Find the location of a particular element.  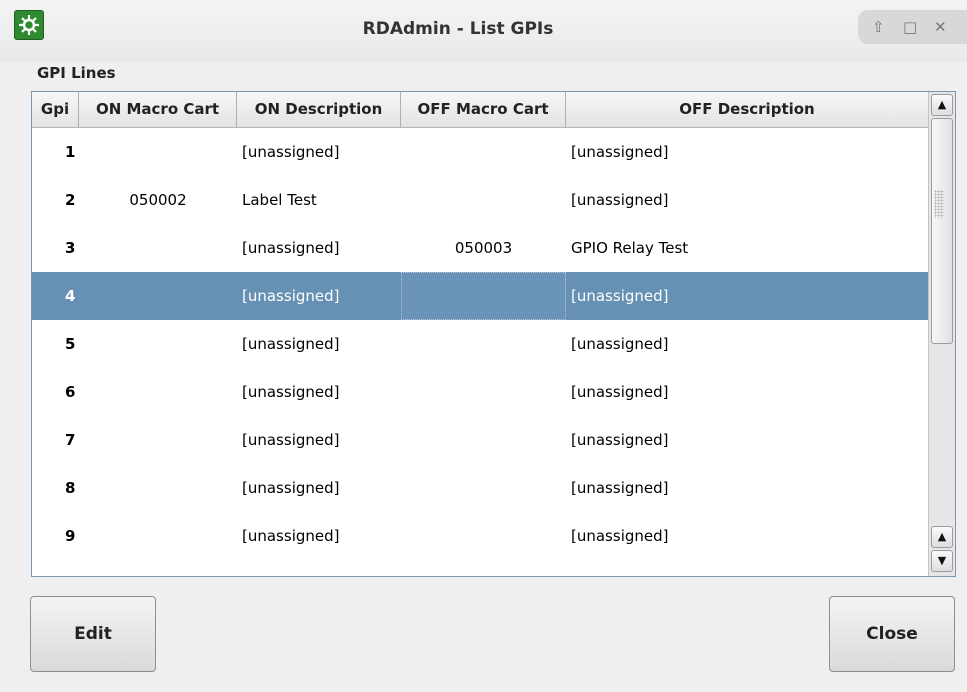

window-title: RDAdmin - List GPIs is located at coordinates (458, 29).